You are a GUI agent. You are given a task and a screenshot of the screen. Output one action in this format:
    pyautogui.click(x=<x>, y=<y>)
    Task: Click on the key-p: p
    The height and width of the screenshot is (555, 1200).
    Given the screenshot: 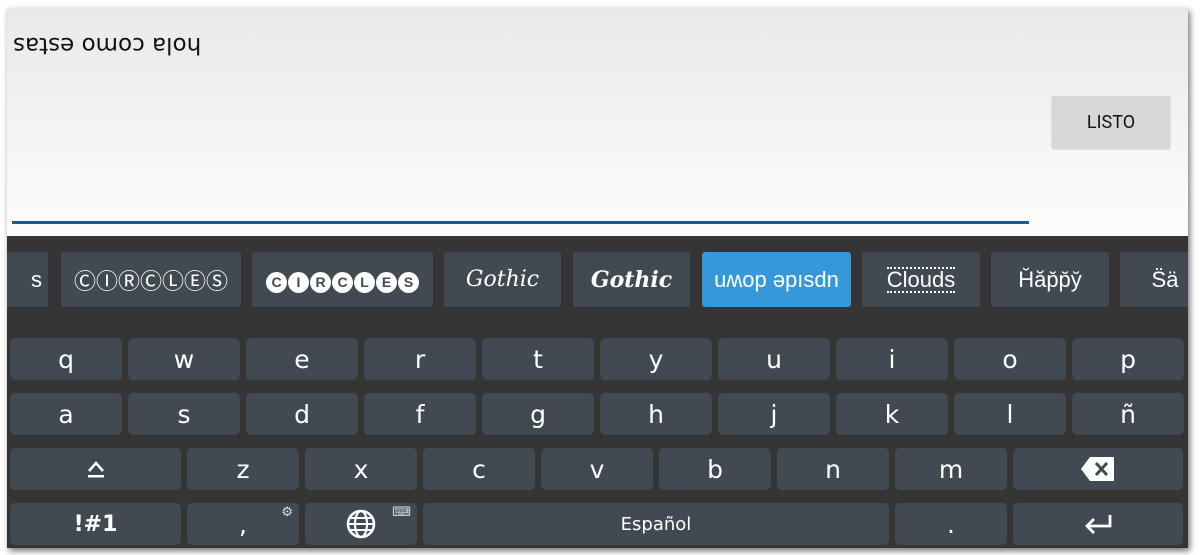 What is the action you would take?
    pyautogui.click(x=1128, y=359)
    